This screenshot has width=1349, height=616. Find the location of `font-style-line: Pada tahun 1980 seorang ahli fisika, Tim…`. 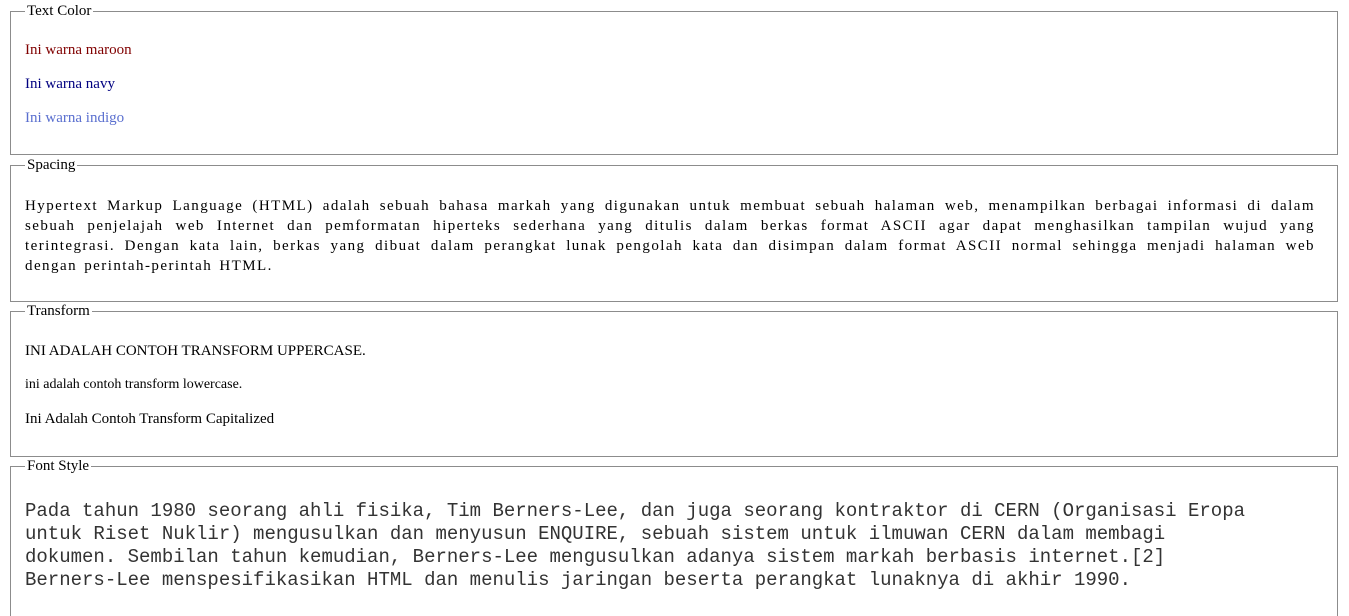

font-style-line: Pada tahun 1980 seorang ahli fisika, Tim… is located at coordinates (635, 511).